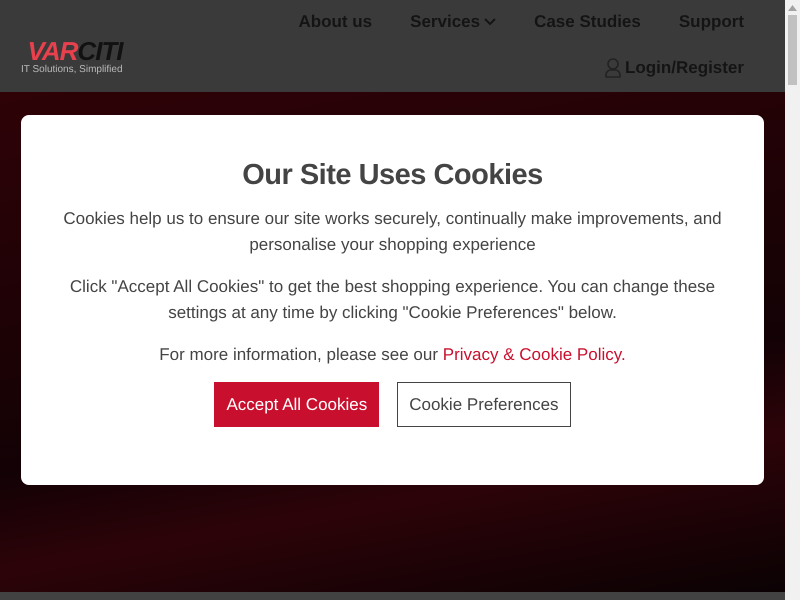  Describe the element at coordinates (792, 300) in the screenshot. I see `scrollbar` at that location.